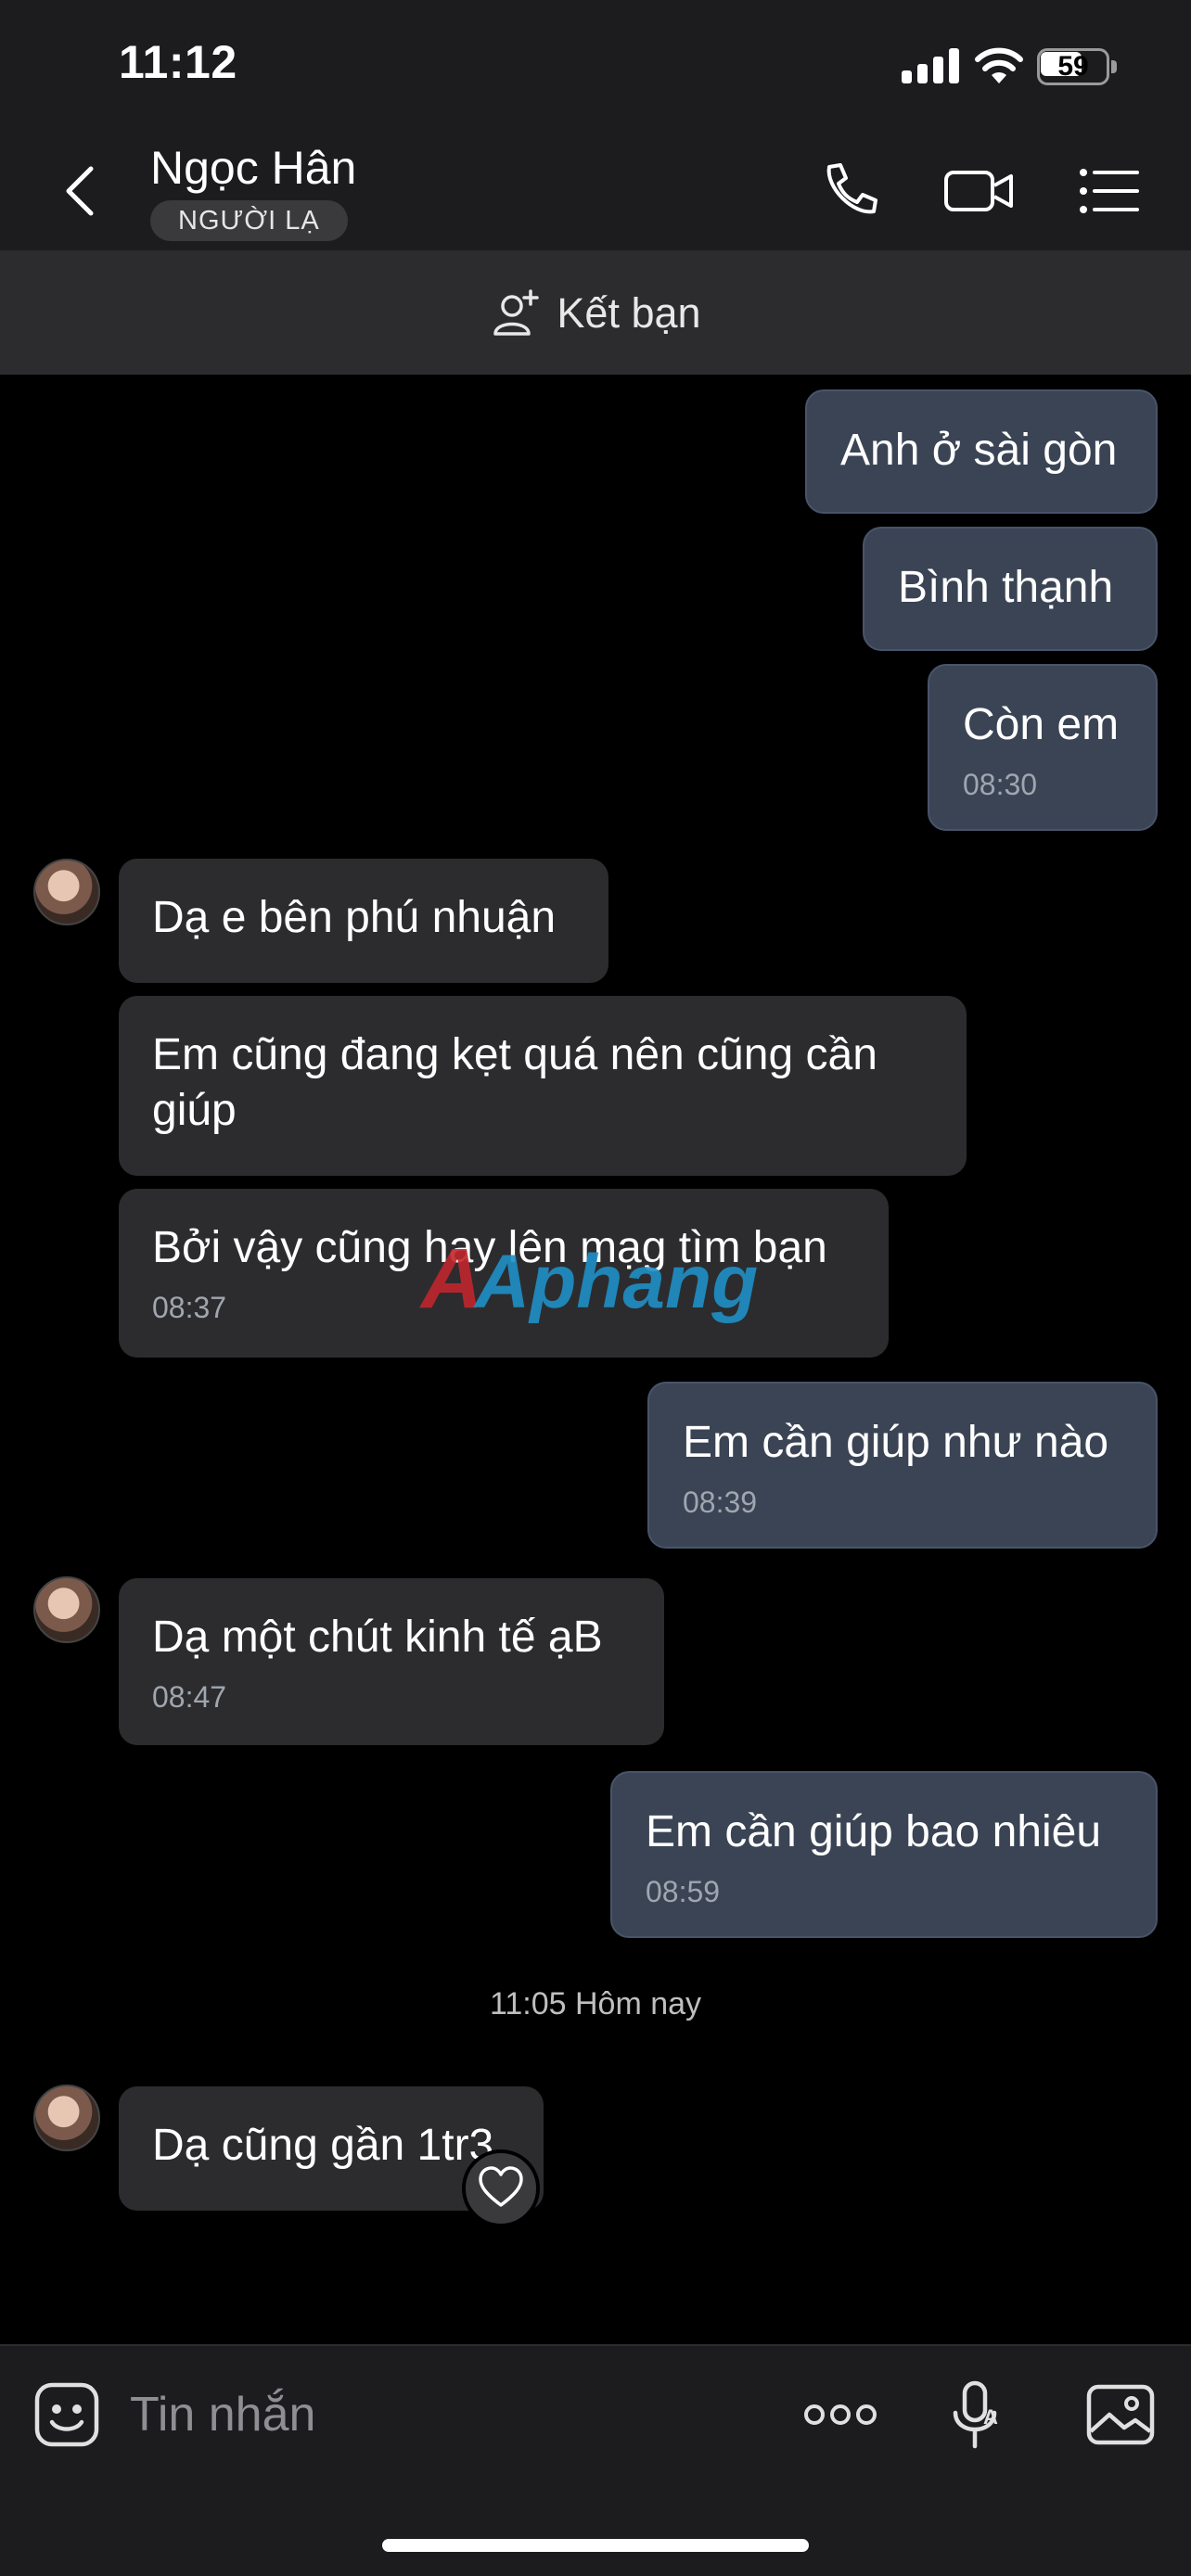 This screenshot has width=1191, height=2576. I want to click on svg-text: A, so click(990, 2417).